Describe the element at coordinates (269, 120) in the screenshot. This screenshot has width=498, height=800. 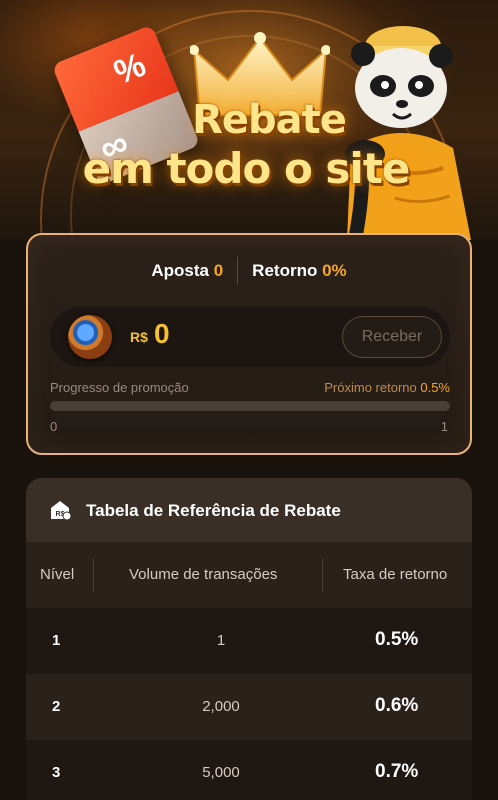
I see `hero-title-line1: Rebate` at that location.